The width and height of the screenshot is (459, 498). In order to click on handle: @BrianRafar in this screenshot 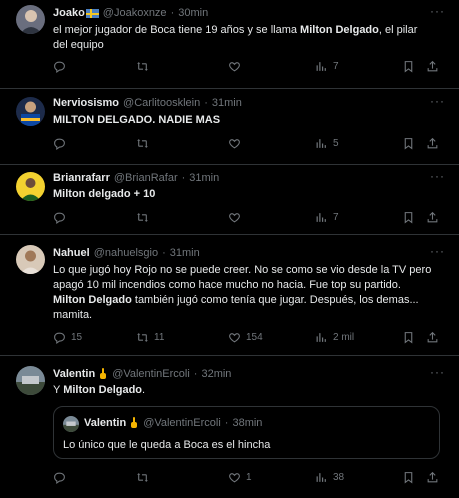, I will do `click(146, 178)`.